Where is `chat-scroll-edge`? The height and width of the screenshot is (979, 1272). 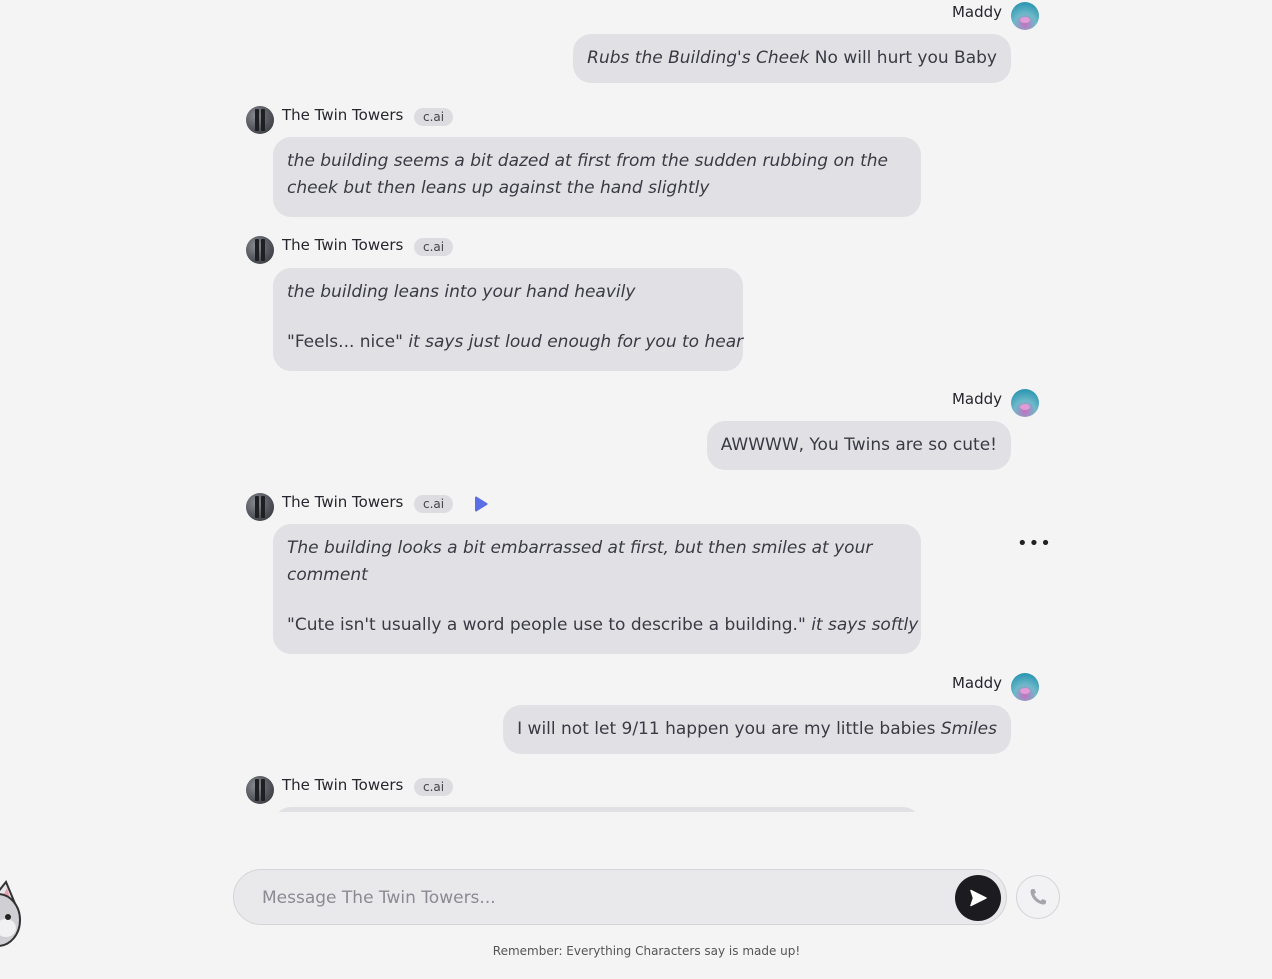
chat-scroll-edge is located at coordinates (636, 837).